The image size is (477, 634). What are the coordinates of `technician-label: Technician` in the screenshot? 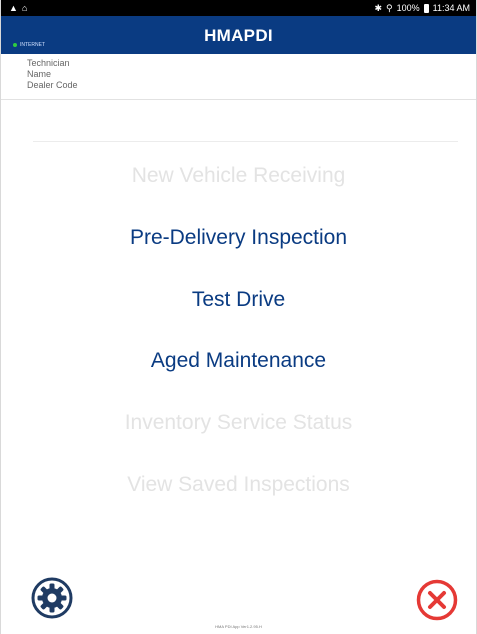 It's located at (48, 63).